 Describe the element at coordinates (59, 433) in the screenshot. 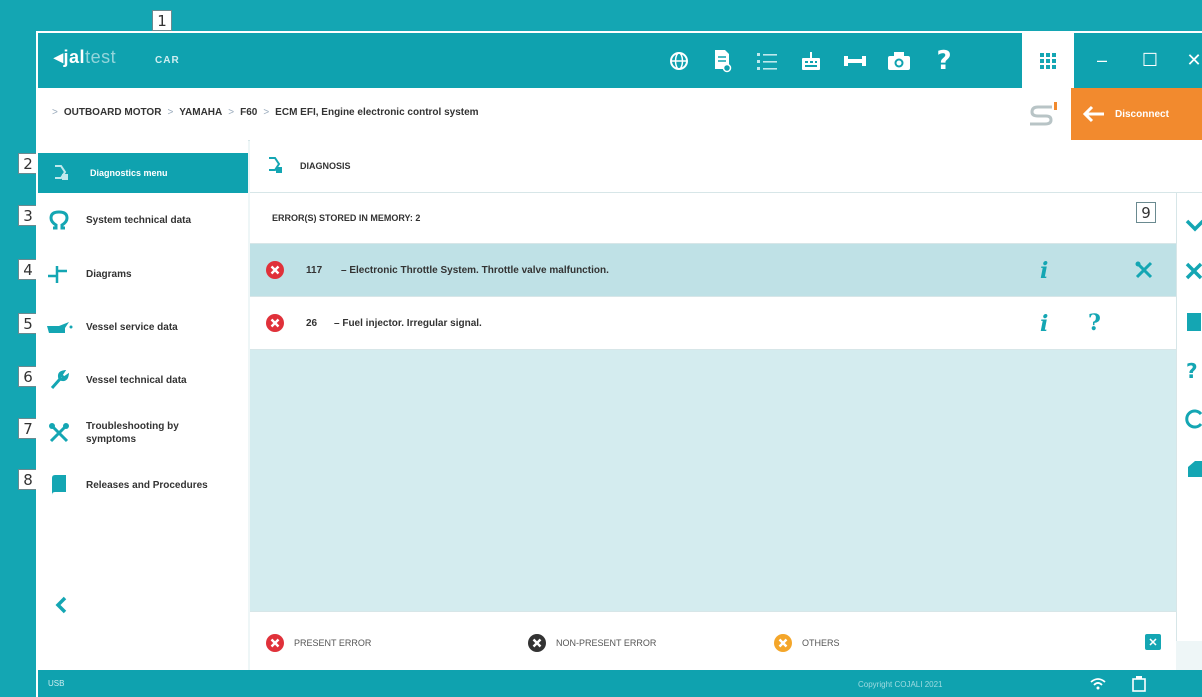

I see `tools-icon` at that location.